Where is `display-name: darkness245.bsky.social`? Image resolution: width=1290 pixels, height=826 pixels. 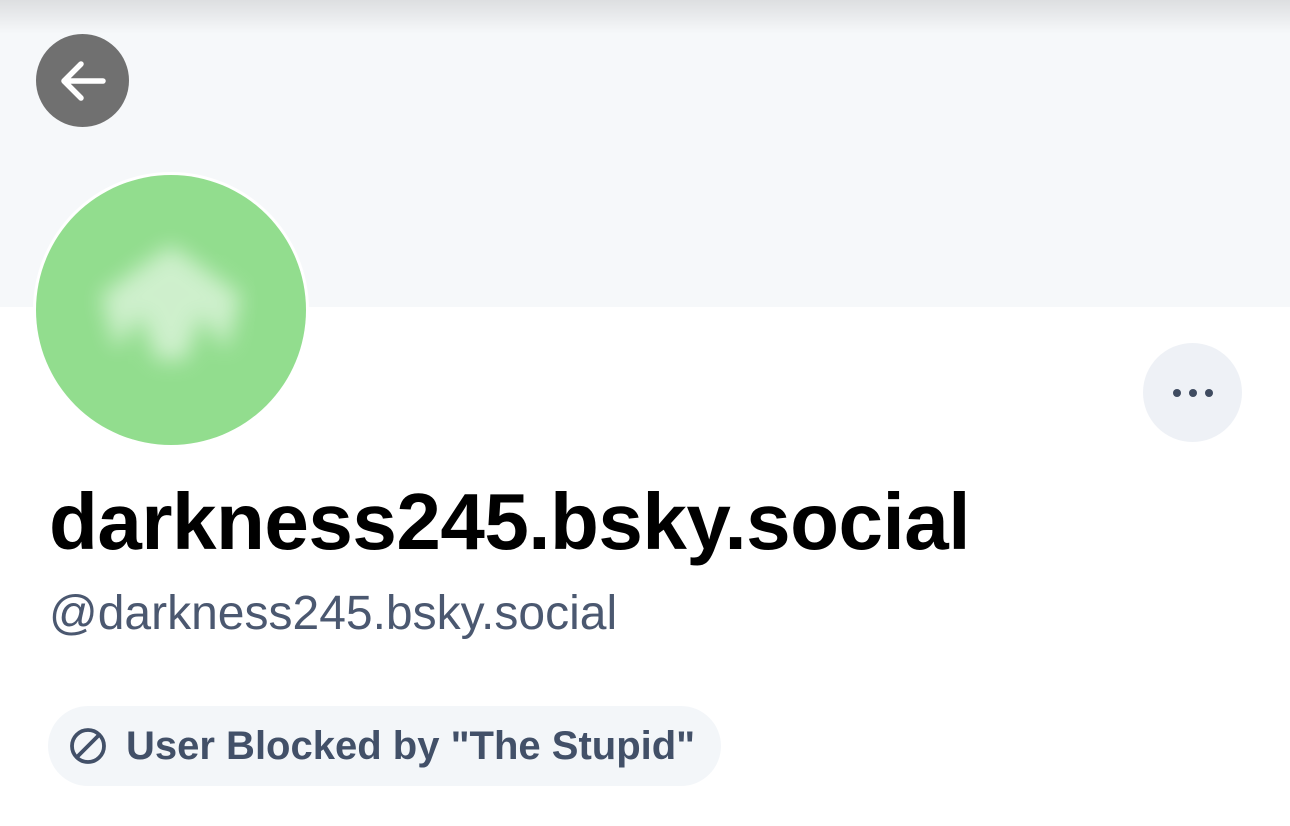 display-name: darkness245.bsky.social is located at coordinates (509, 521).